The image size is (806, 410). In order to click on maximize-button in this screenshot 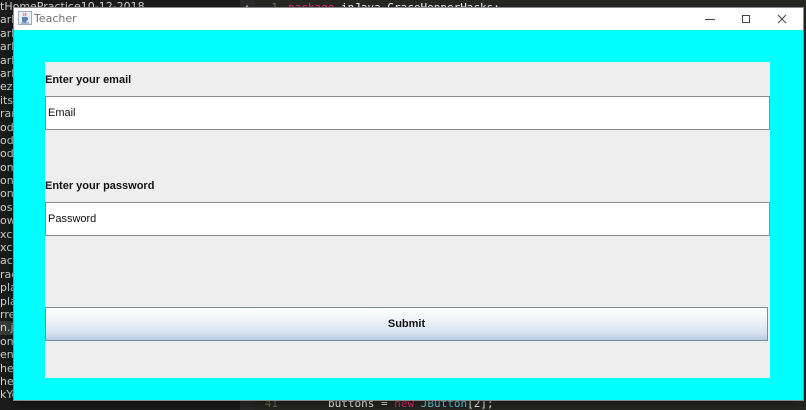, I will do `click(746, 19)`.